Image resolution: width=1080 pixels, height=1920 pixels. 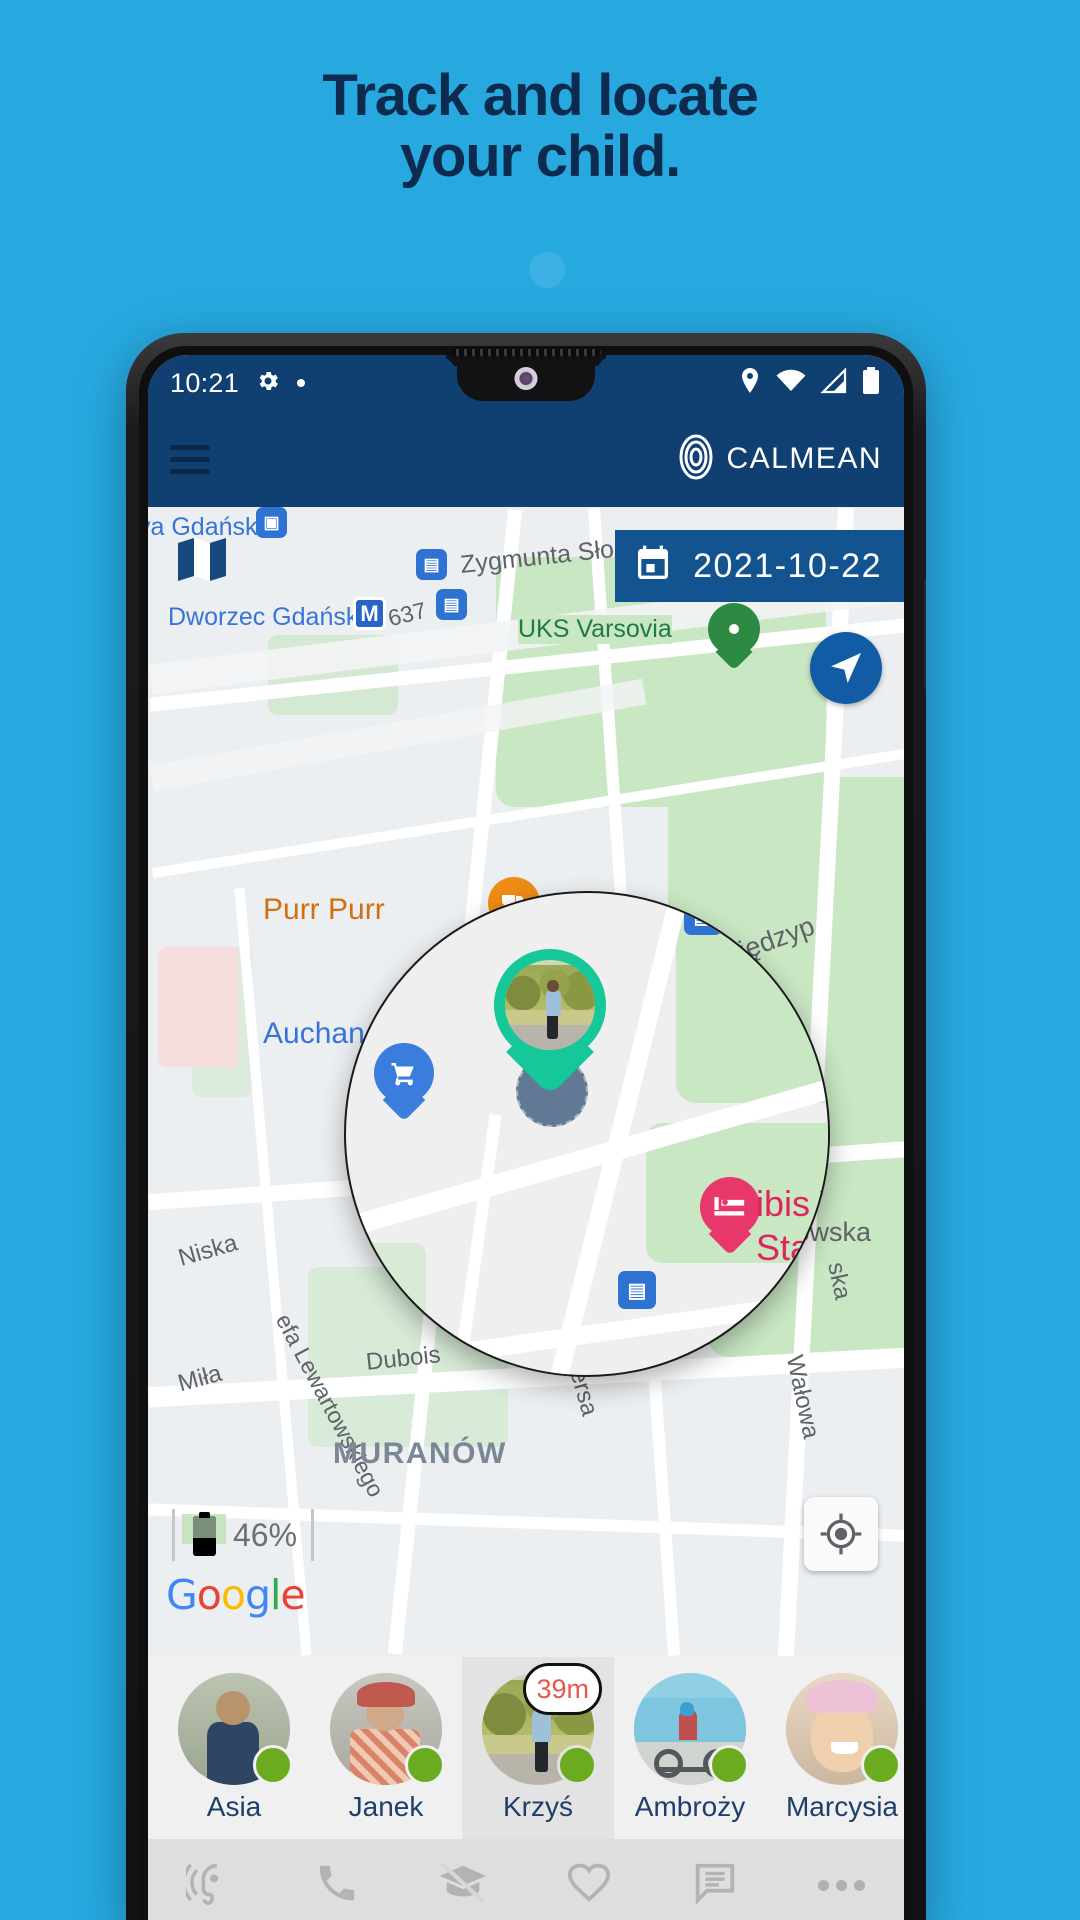 What do you see at coordinates (402, 1074) in the screenshot?
I see `shopping-cart-icon` at bounding box center [402, 1074].